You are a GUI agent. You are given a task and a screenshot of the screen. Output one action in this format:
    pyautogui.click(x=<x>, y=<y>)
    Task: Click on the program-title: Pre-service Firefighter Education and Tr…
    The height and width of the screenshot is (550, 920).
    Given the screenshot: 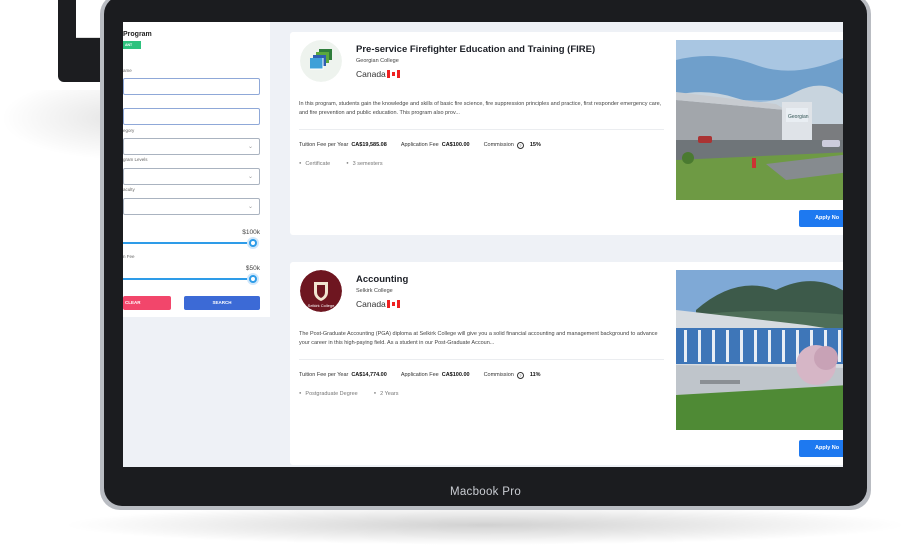 What is the action you would take?
    pyautogui.click(x=475, y=49)
    